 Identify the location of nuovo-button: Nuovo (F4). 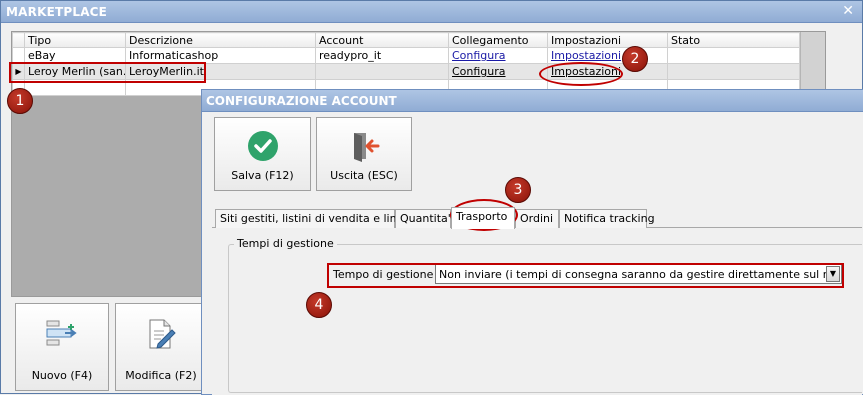
(62, 347).